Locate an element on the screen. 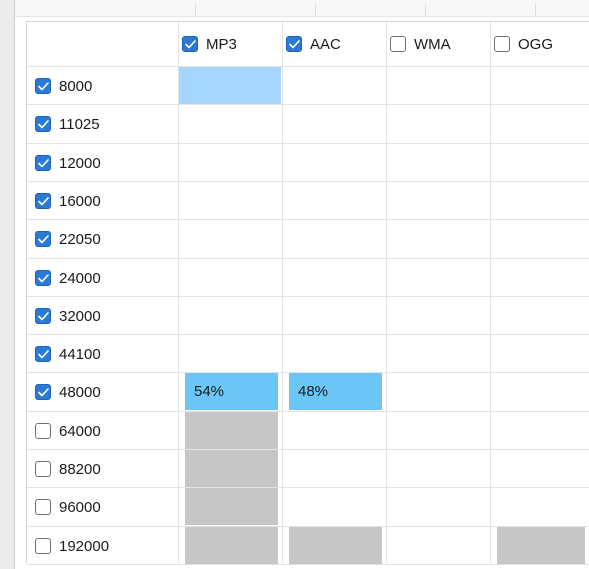 This screenshot has height=569, width=589. row-header-12000: 12000 is located at coordinates (102, 163).